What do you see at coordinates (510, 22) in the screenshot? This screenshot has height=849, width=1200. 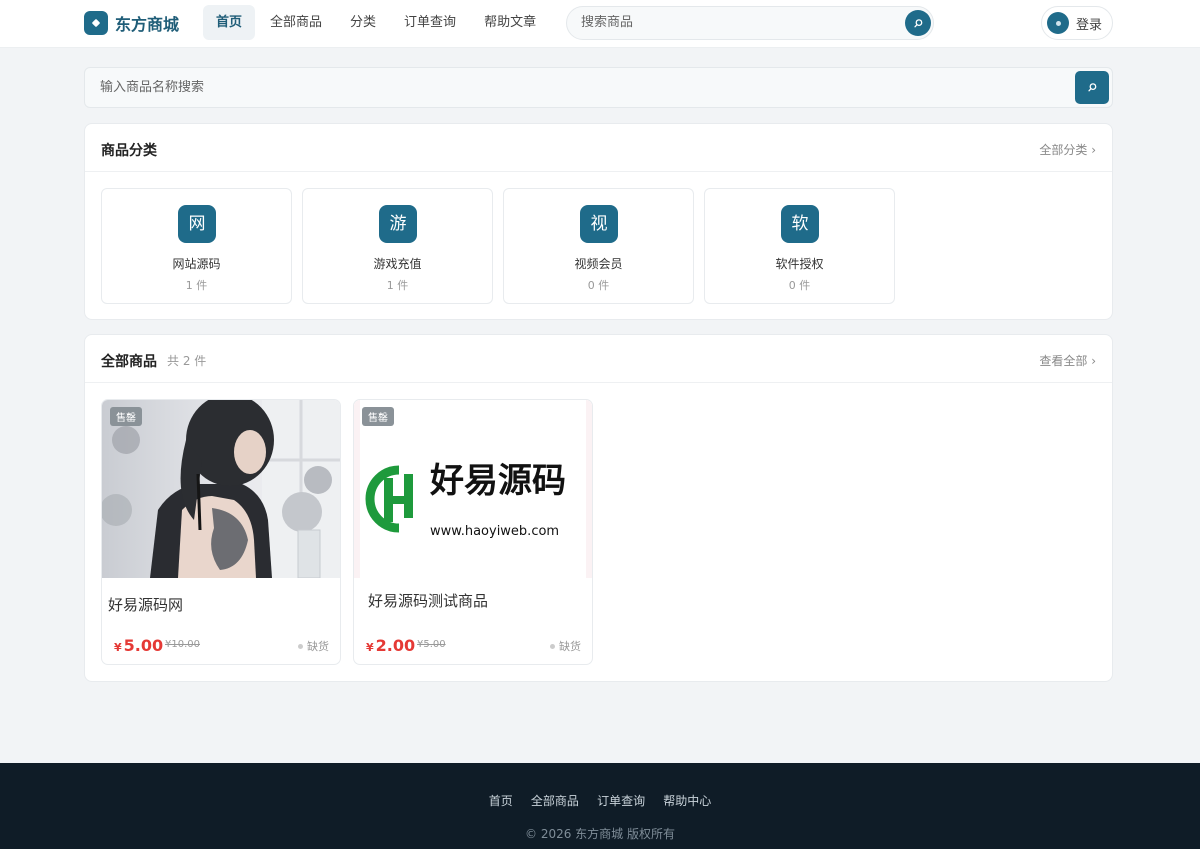 I see `nav-help: 帮助文章` at bounding box center [510, 22].